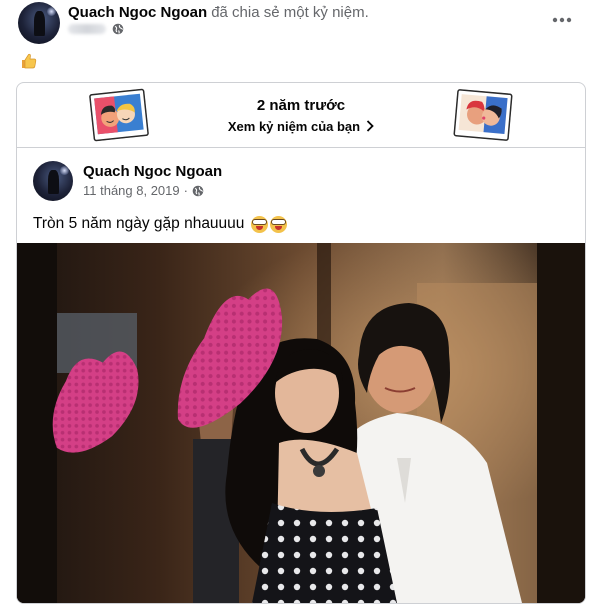 The image size is (600, 604). I want to click on post-text, so click(29, 63).